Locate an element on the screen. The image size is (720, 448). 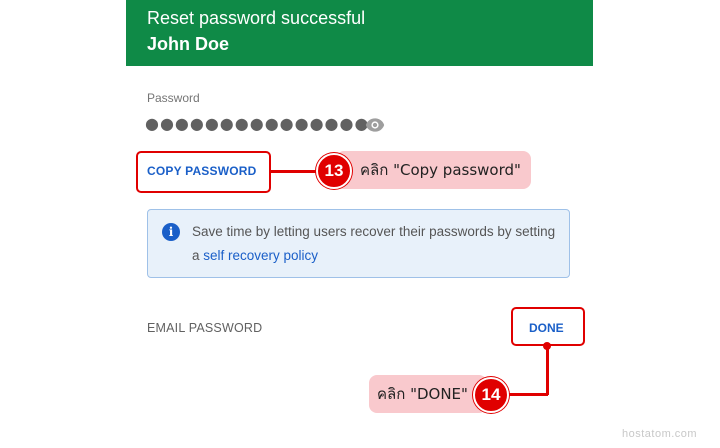
step14-connector-horizontal is located at coordinates (528, 394).